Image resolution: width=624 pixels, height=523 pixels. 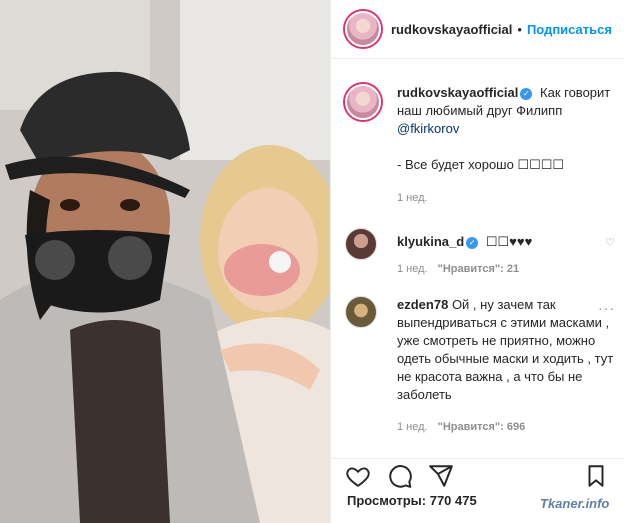 I want to click on comment-like-icon: ♡, so click(x=610, y=242).